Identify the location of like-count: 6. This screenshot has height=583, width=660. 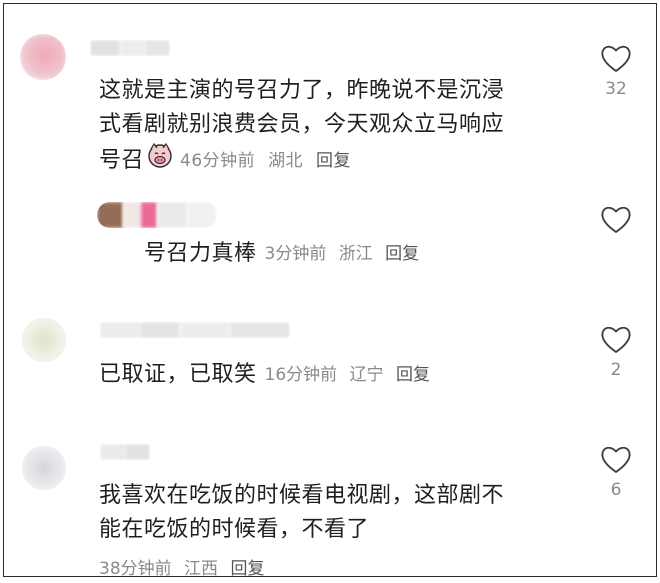
(616, 490).